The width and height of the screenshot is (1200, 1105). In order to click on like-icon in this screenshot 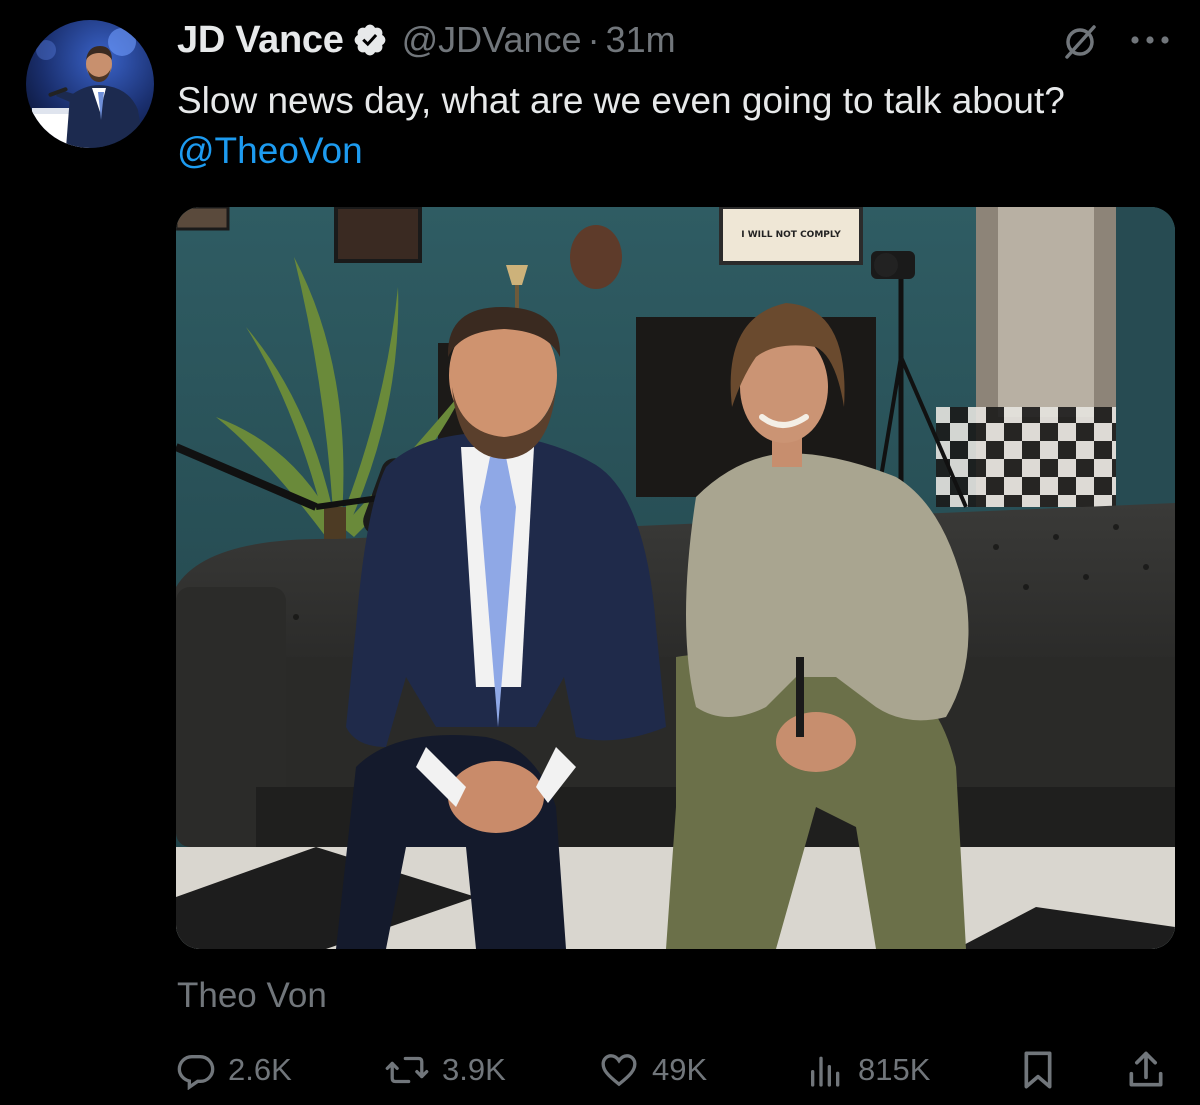, I will do `click(625, 1070)`.